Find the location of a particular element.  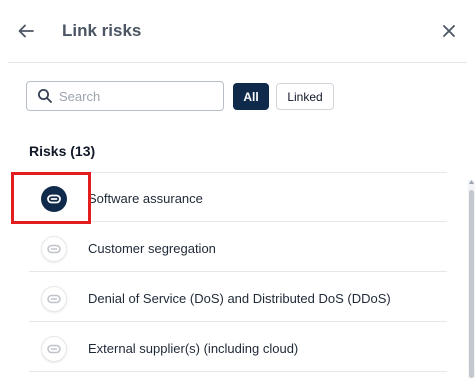

filter-all-button: All is located at coordinates (251, 96).